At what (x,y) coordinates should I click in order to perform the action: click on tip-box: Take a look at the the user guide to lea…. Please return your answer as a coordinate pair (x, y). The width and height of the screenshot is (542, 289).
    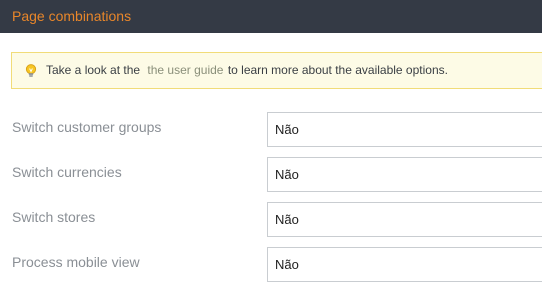
    Looking at the image, I should click on (276, 70).